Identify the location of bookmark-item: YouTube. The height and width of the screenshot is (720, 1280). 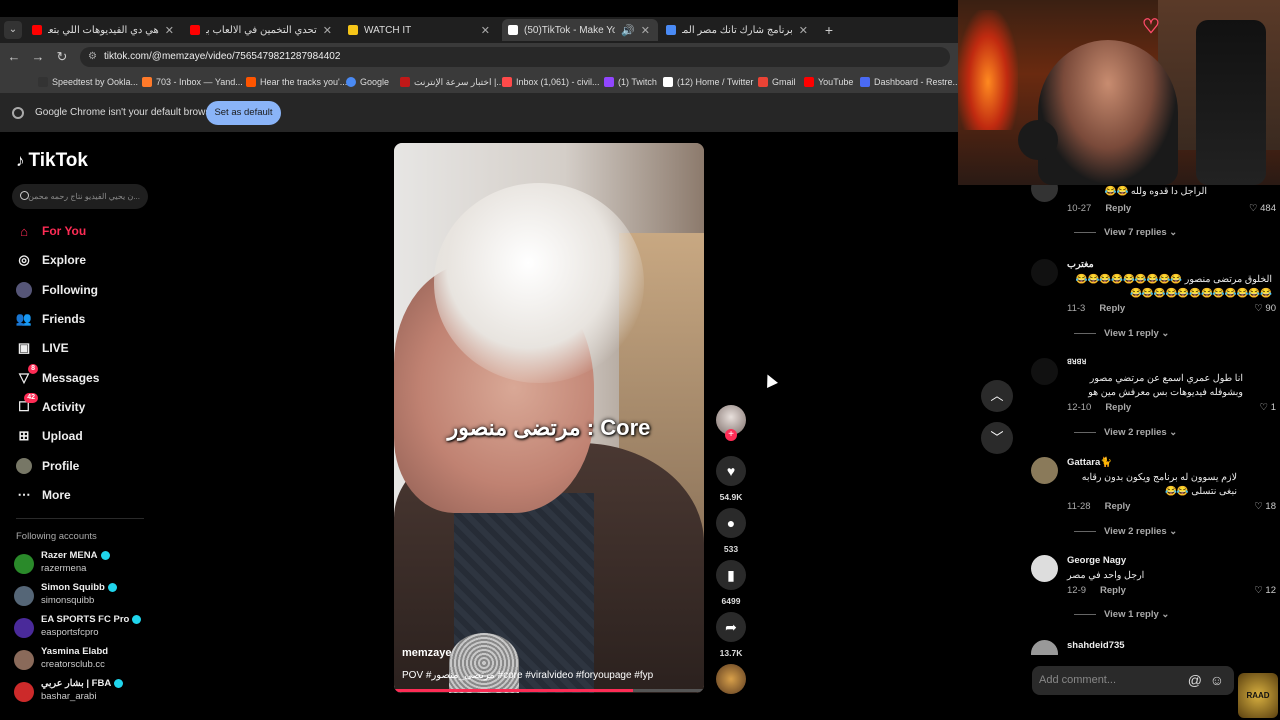
(828, 82).